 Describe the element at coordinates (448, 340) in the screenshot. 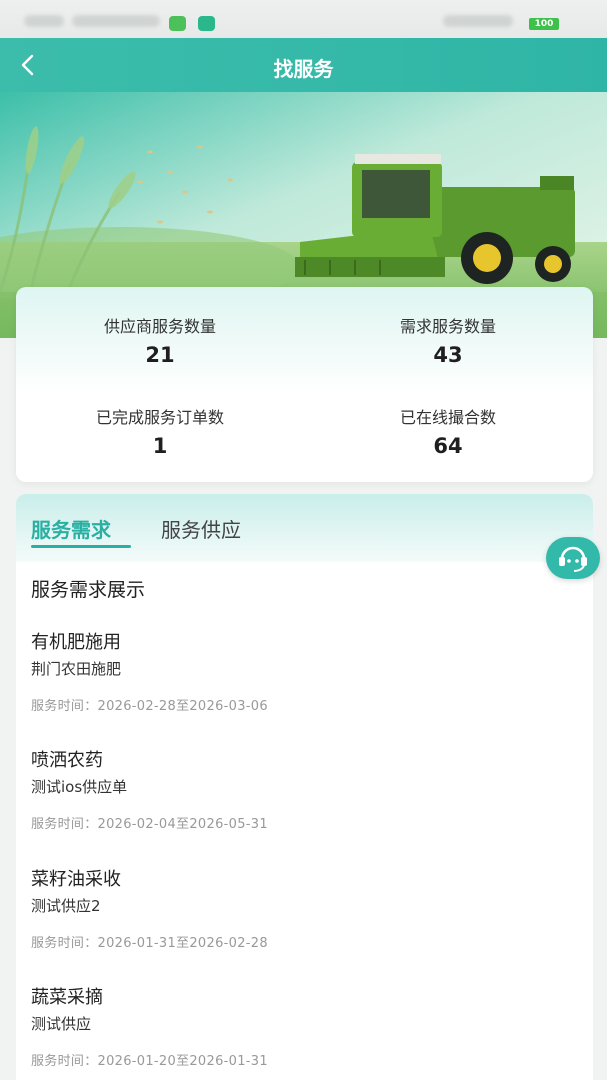

I see `stat-demand-services: 需求服务数量 43` at that location.